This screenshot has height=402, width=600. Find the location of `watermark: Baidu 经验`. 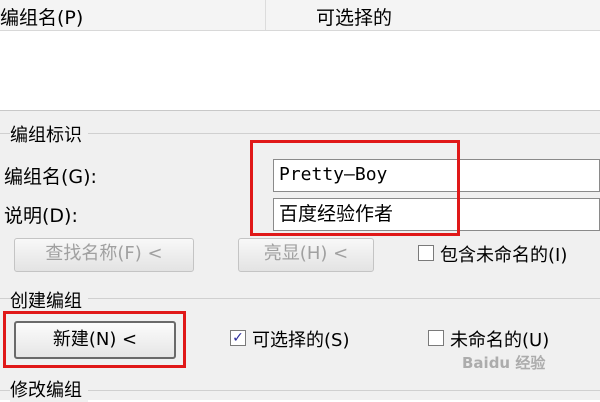

watermark: Baidu 经验 is located at coordinates (504, 363).